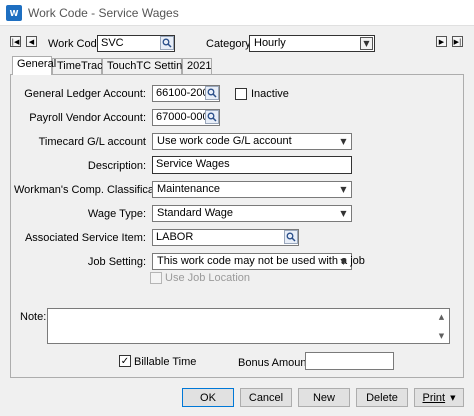  I want to click on timecard-gl-value: Use work code G/L account, so click(224, 141).